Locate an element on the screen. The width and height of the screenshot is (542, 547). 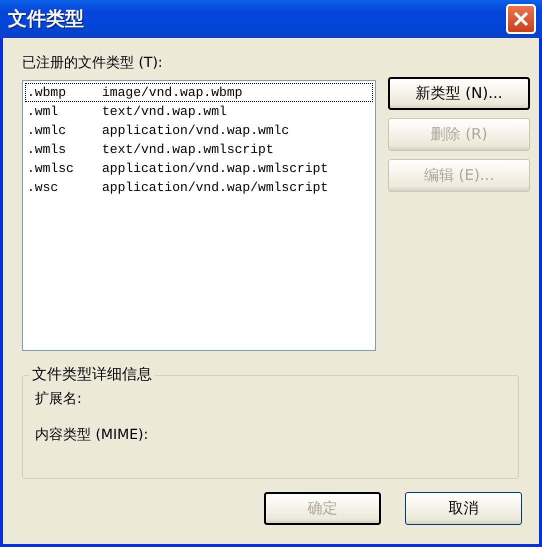
group-title: 文件类型详细信息 is located at coordinates (92, 374).